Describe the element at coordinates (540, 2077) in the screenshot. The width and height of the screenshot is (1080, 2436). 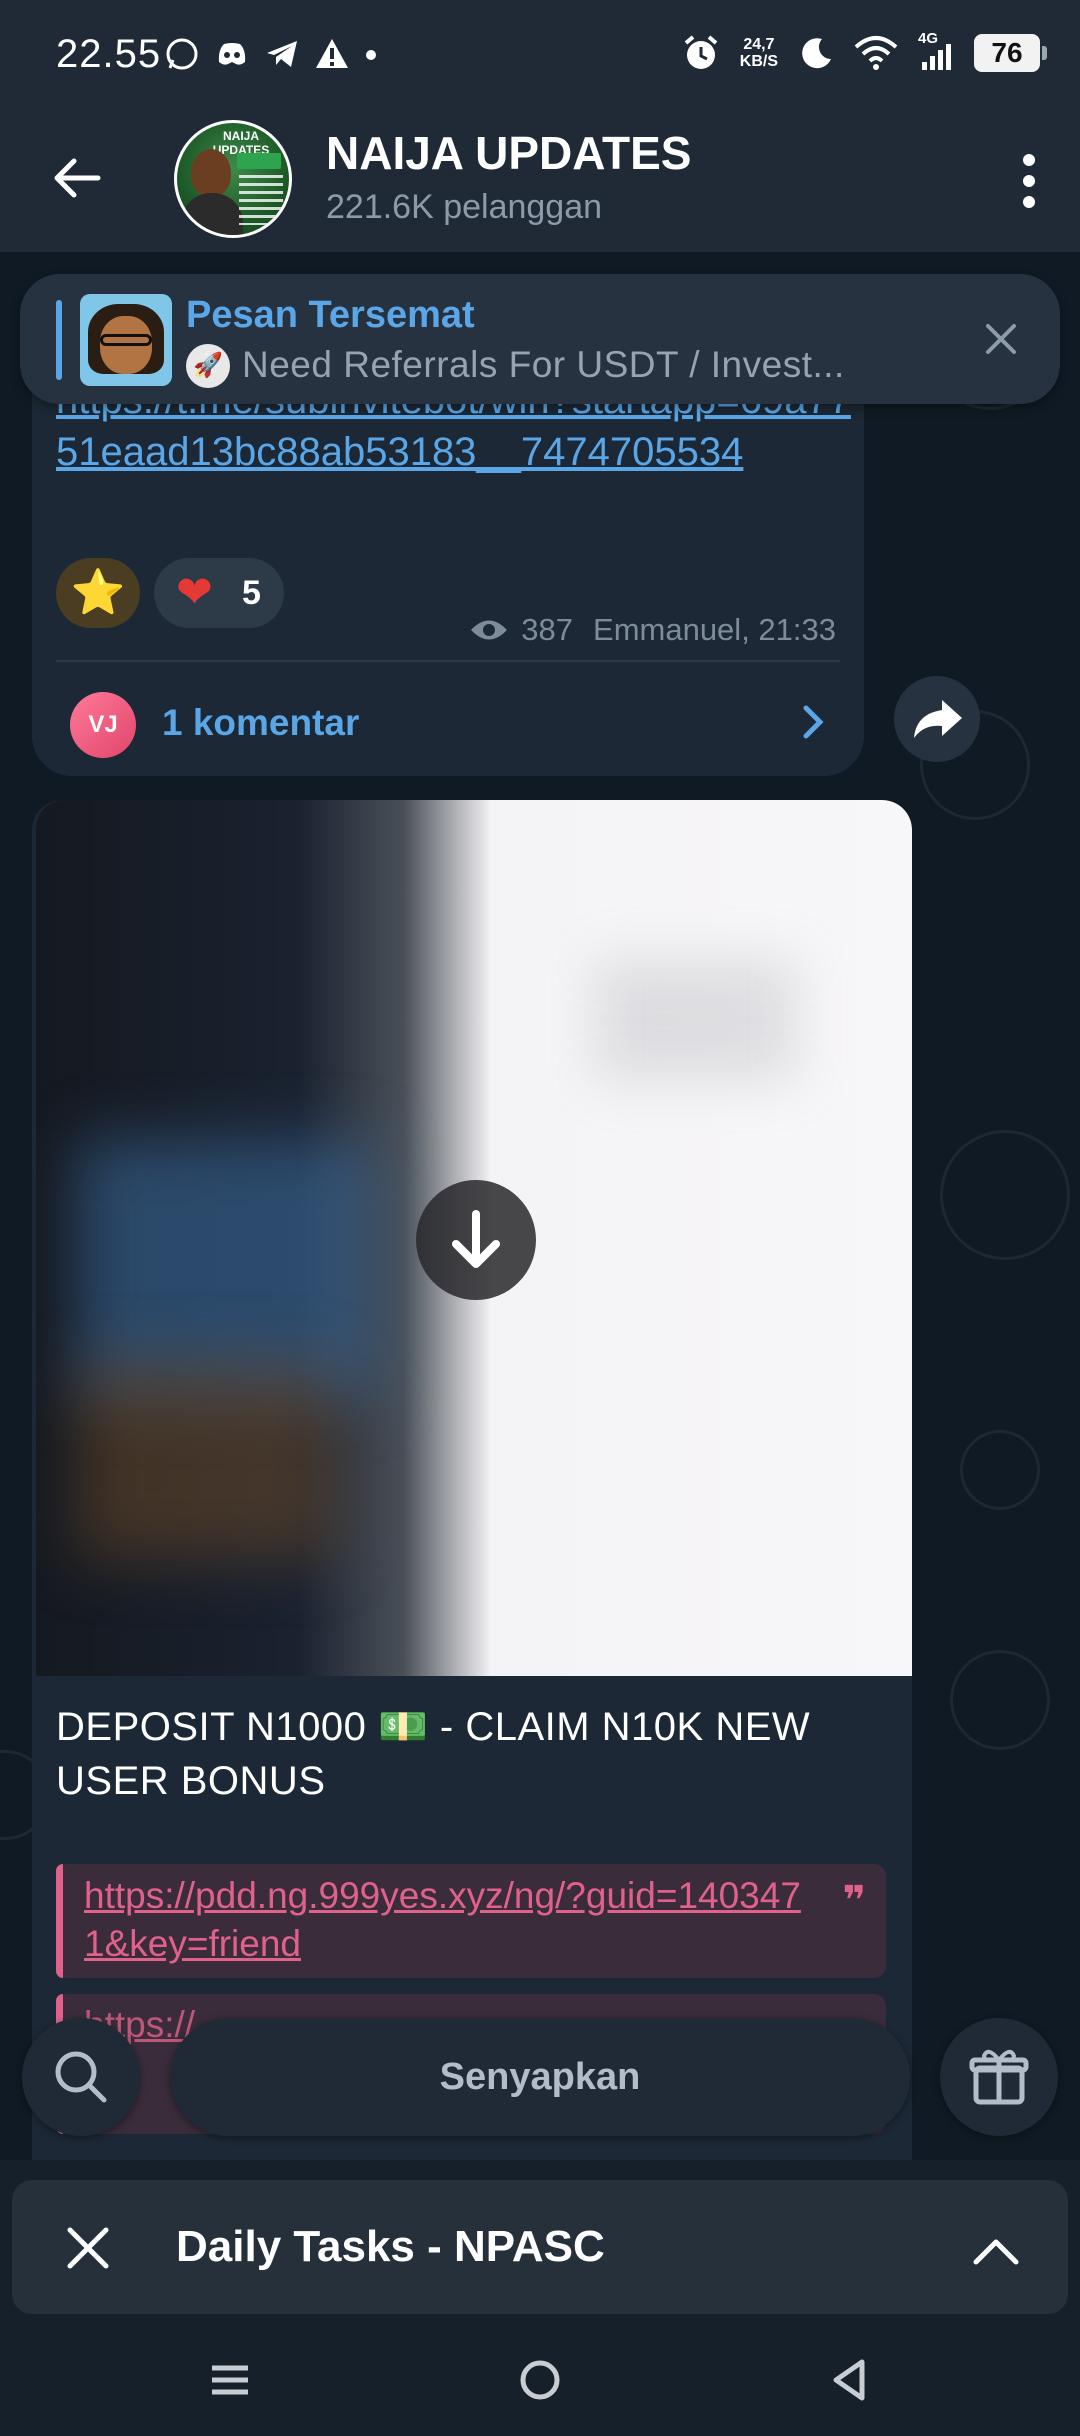
I see `mute-button: Senyapkan` at that location.